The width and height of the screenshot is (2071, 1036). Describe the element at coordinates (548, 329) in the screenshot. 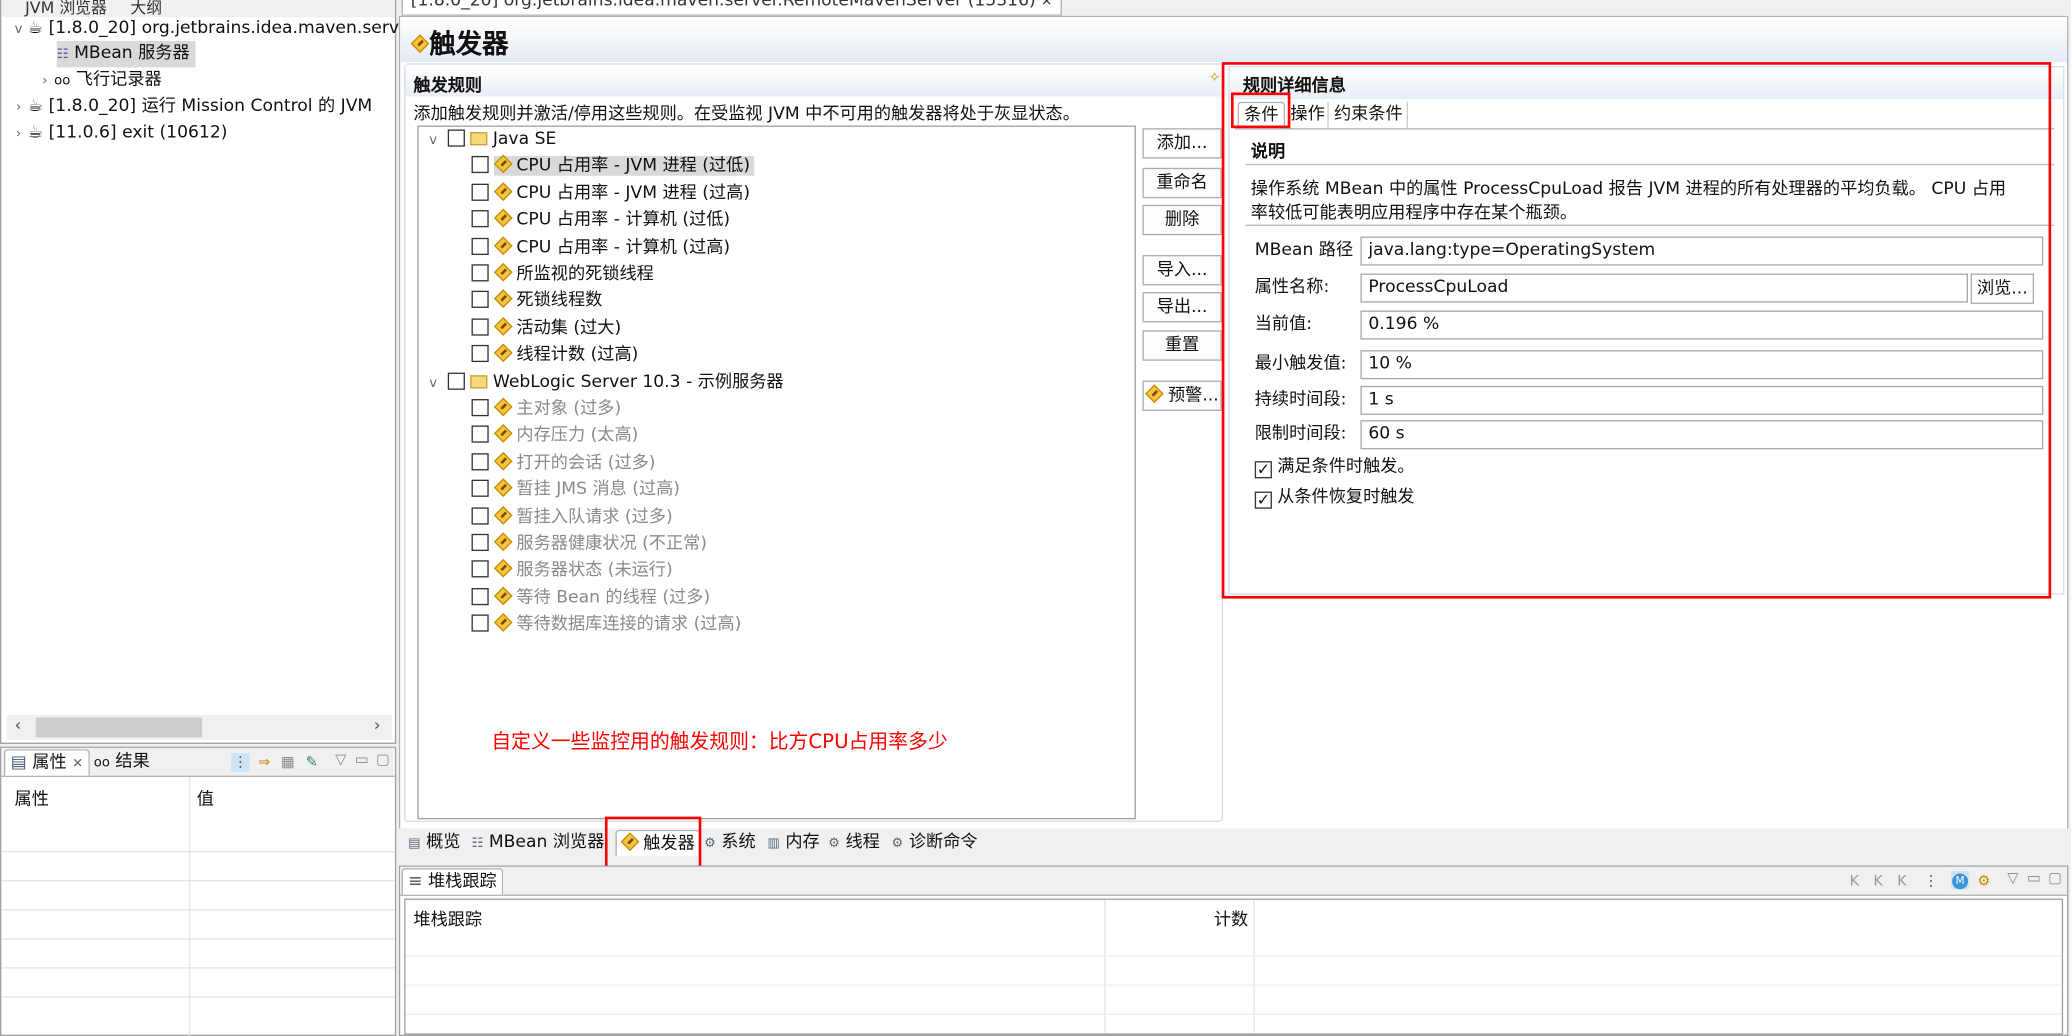

I see `rule-item: 活动集 (过大)` at that location.